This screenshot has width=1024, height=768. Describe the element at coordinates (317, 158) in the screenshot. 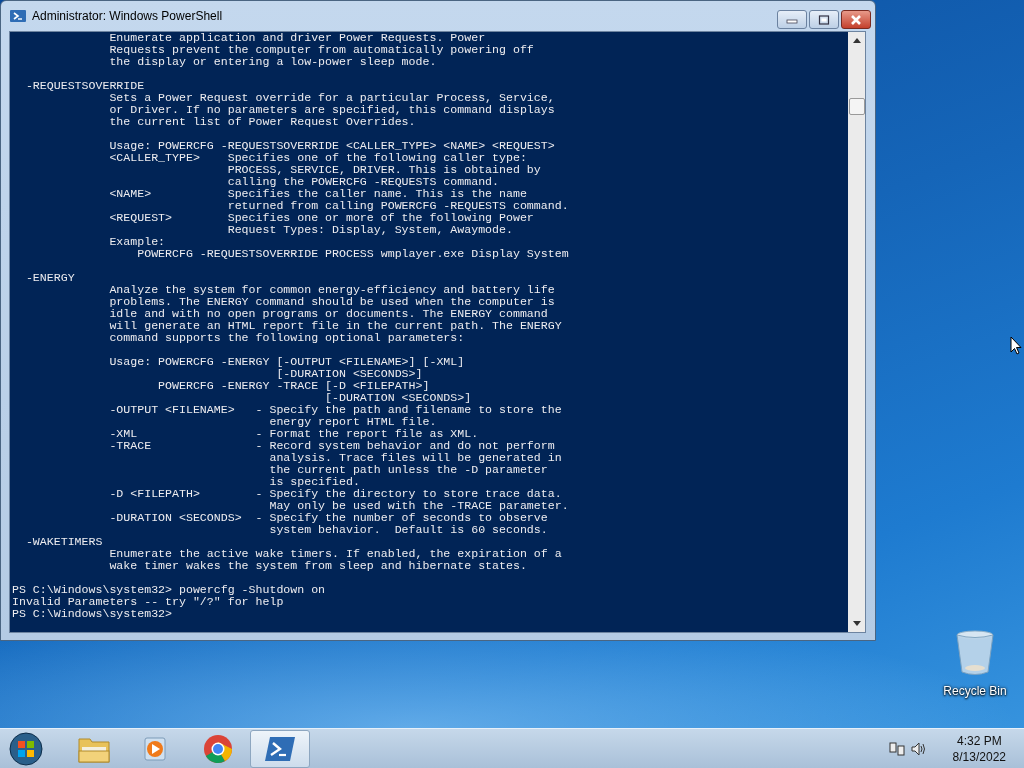

I see `console-line: <CALLER_TYPE> Specifies one of the following caller type:` at that location.